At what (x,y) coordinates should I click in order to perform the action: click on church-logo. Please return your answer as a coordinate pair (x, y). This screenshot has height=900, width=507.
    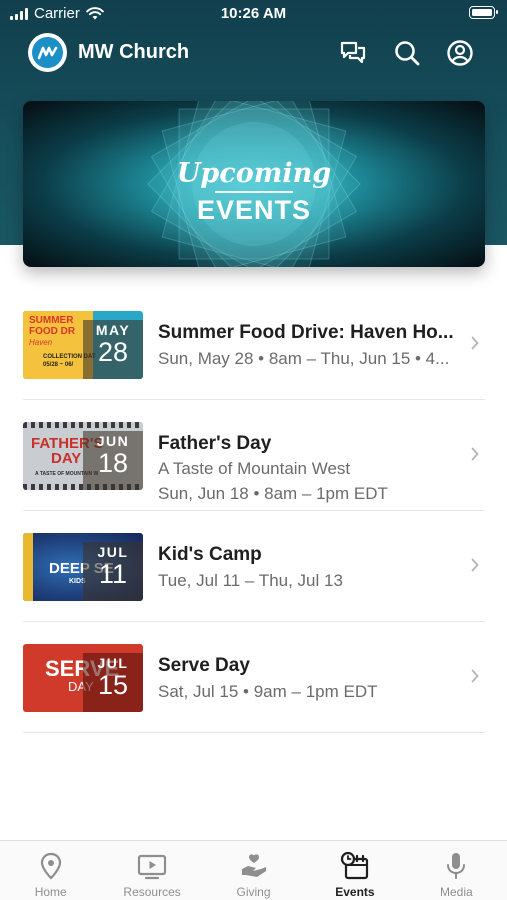
    Looking at the image, I should click on (47, 52).